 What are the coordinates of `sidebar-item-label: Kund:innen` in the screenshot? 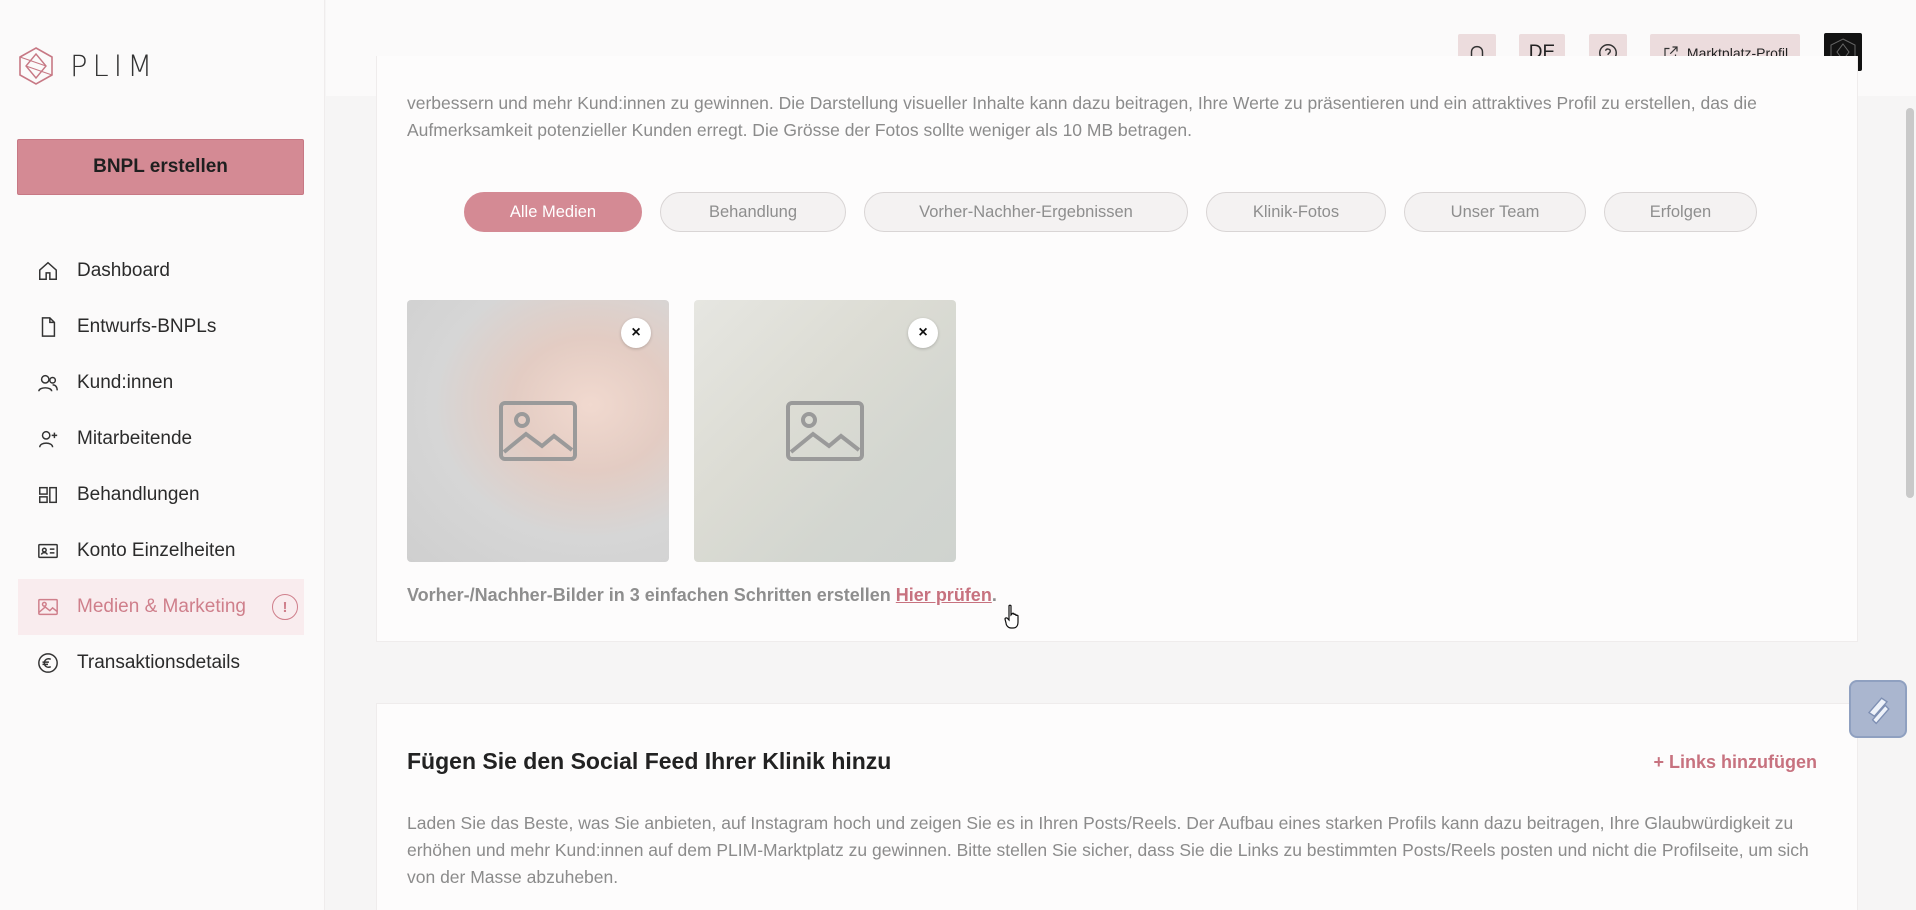 It's located at (125, 382).